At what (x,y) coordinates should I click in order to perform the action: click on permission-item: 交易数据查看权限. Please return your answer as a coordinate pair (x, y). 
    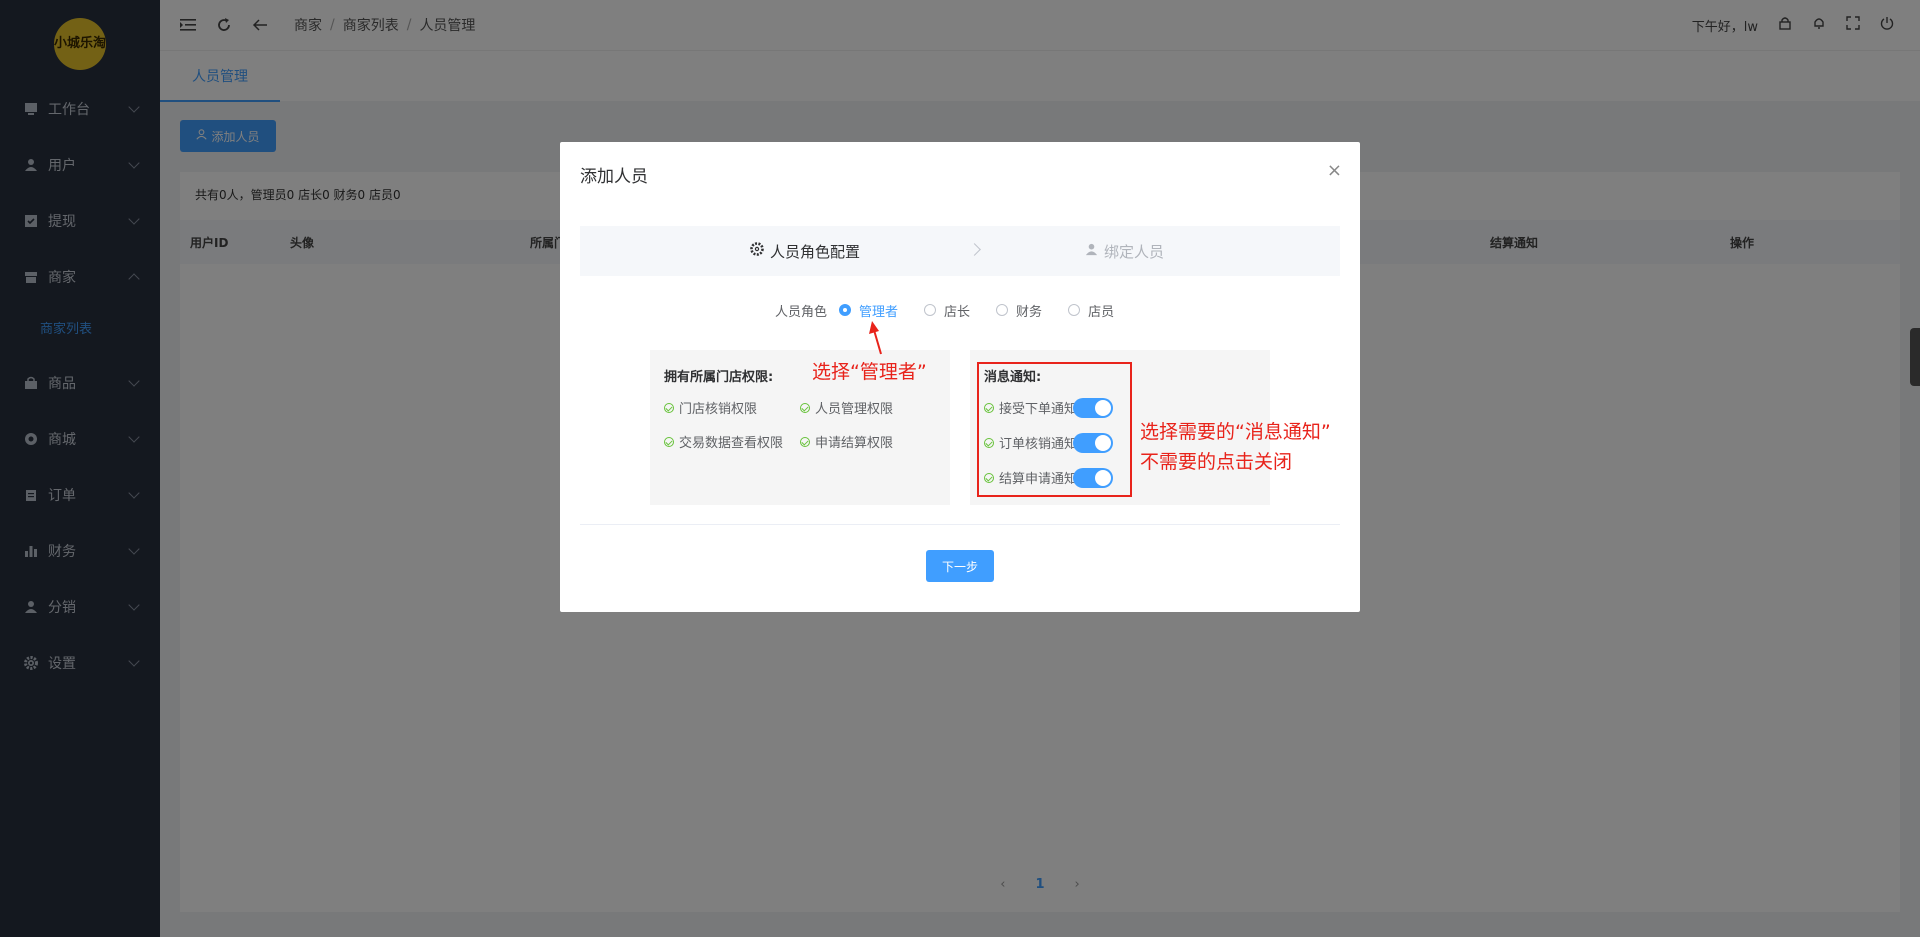
    Looking at the image, I should click on (723, 441).